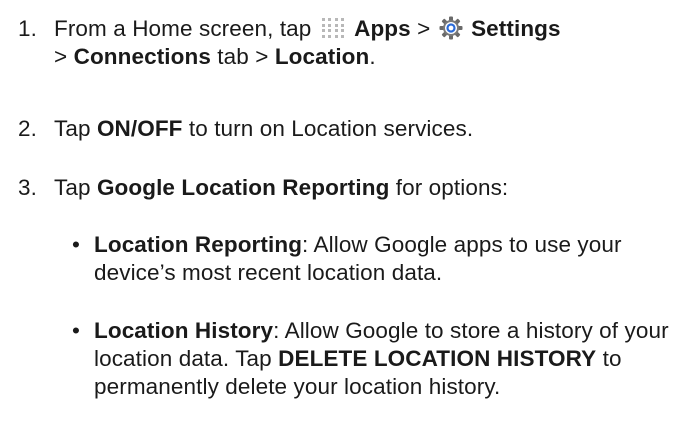 This screenshot has width=686, height=439. What do you see at coordinates (451, 28) in the screenshot?
I see `gear-icon` at bounding box center [451, 28].